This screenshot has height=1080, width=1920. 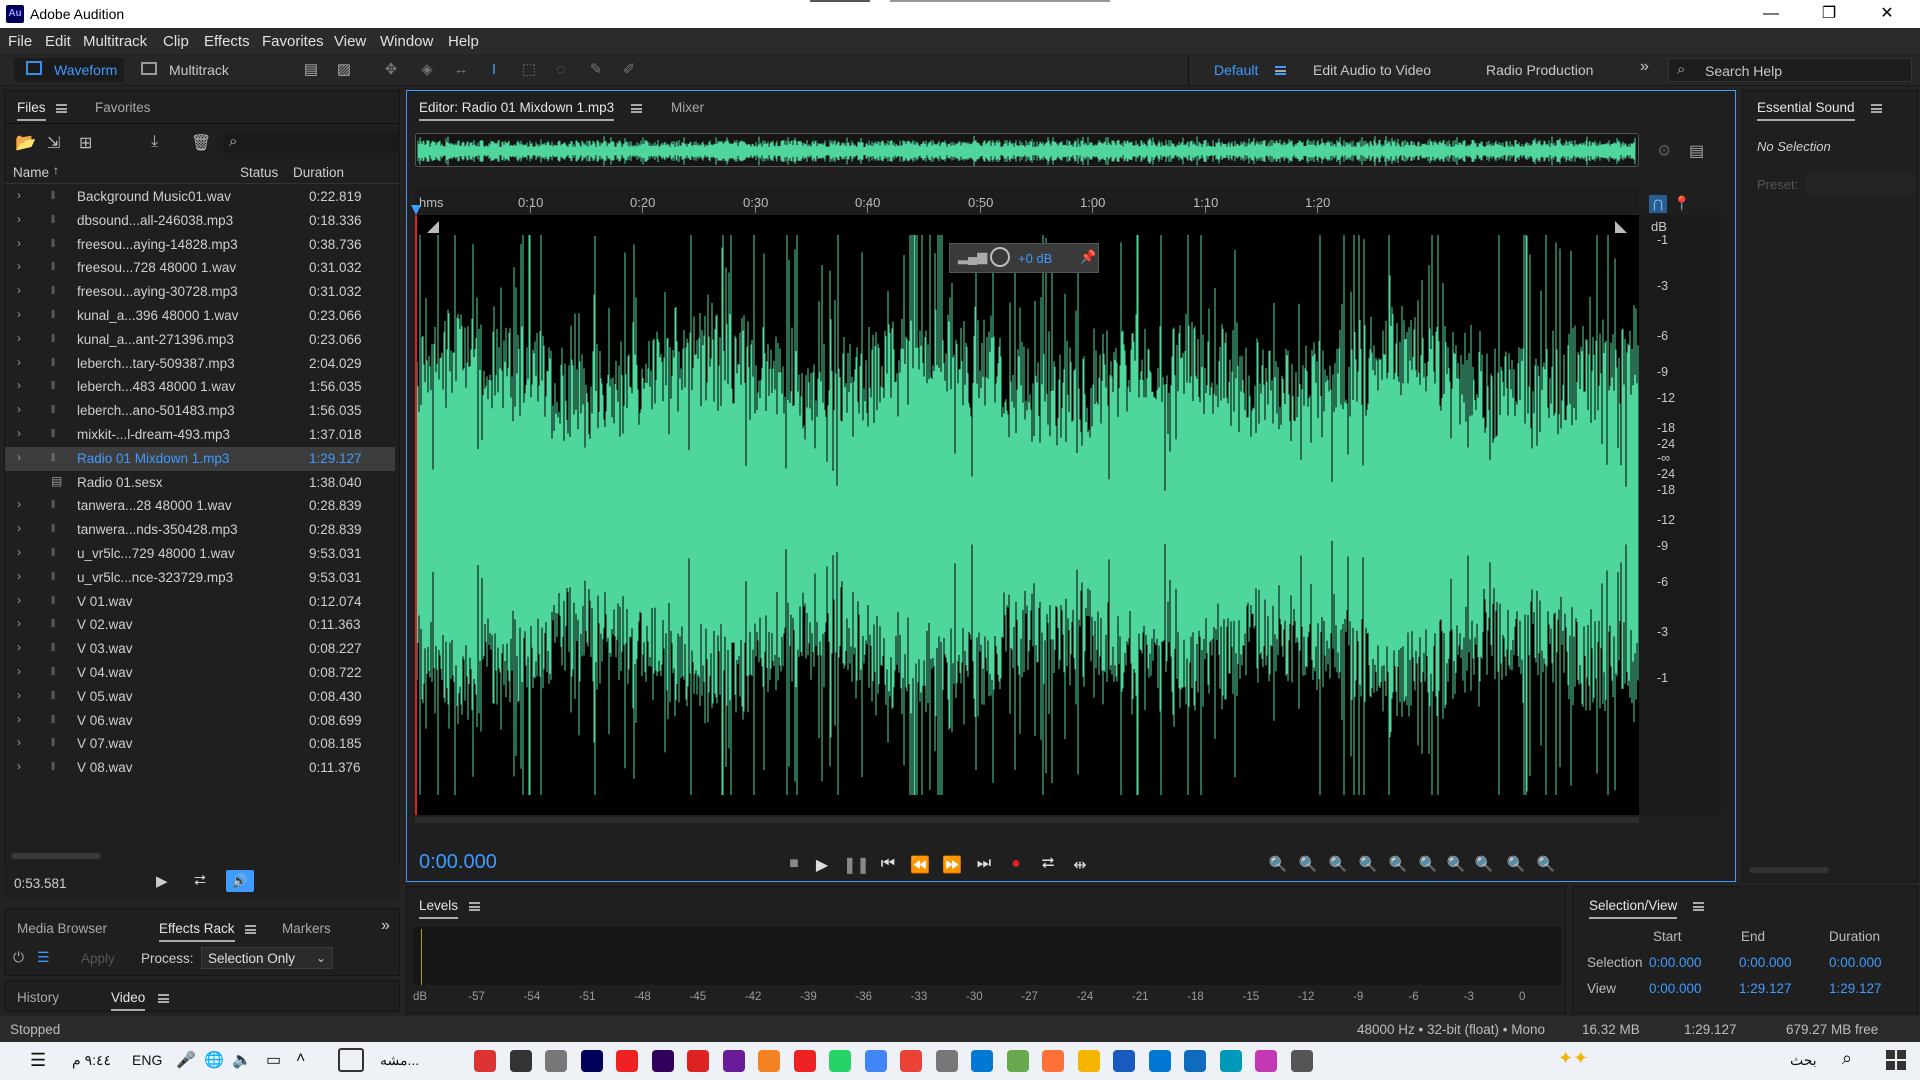 What do you see at coordinates (733, 1061) in the screenshot?
I see `yahoo-icon` at bounding box center [733, 1061].